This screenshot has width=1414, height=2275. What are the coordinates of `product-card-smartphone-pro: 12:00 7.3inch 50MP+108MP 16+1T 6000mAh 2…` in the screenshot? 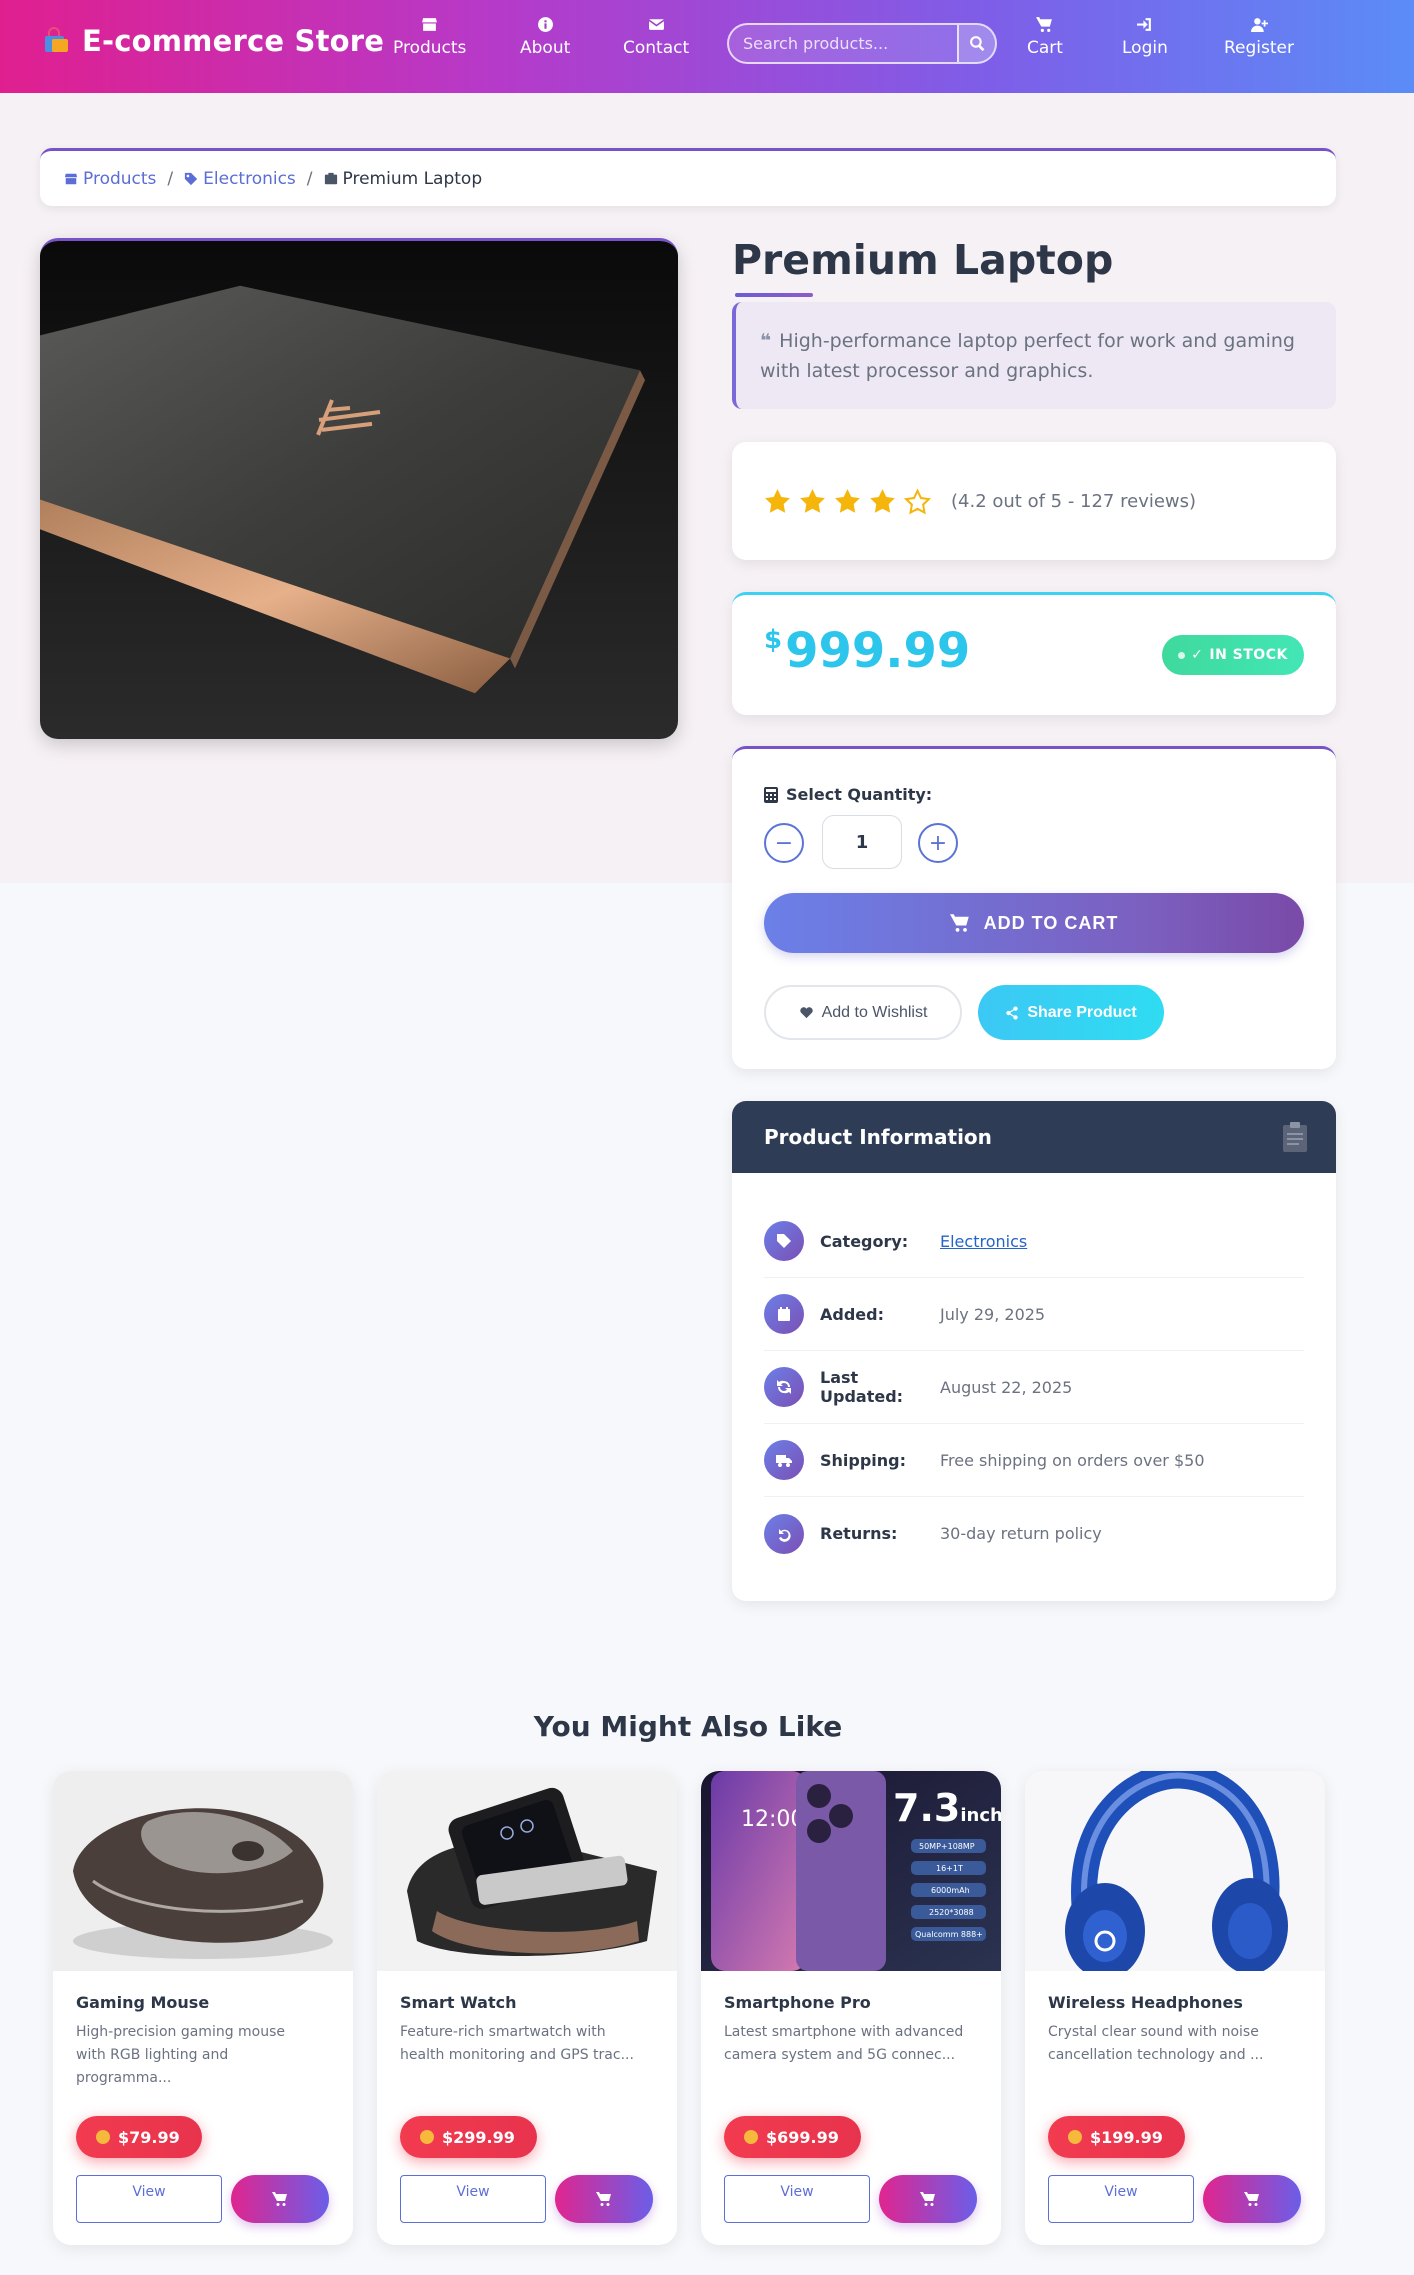 It's located at (851, 2008).